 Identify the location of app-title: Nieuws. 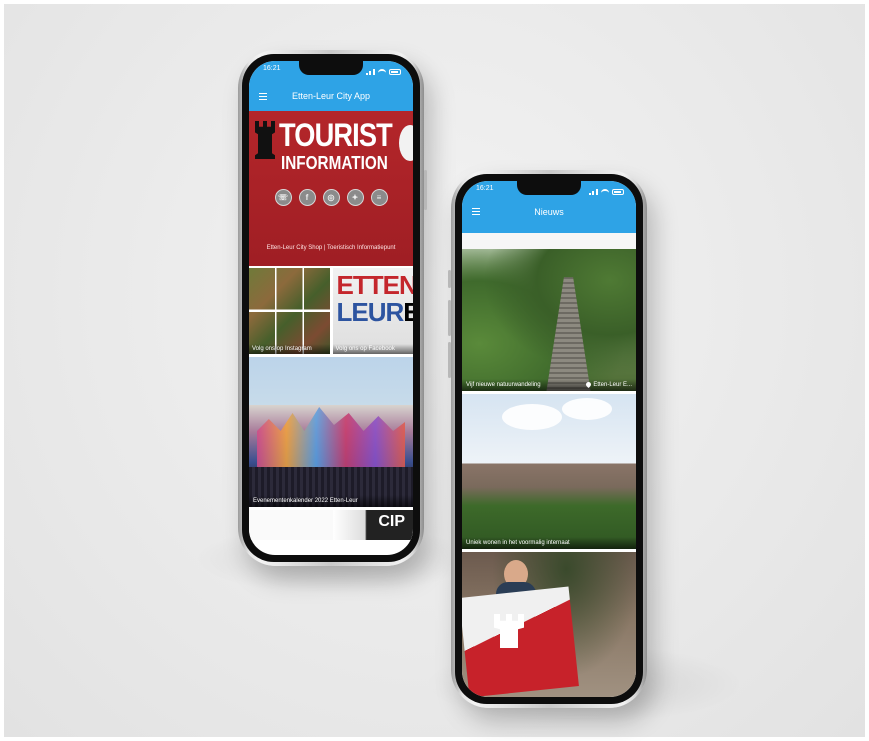
(549, 212).